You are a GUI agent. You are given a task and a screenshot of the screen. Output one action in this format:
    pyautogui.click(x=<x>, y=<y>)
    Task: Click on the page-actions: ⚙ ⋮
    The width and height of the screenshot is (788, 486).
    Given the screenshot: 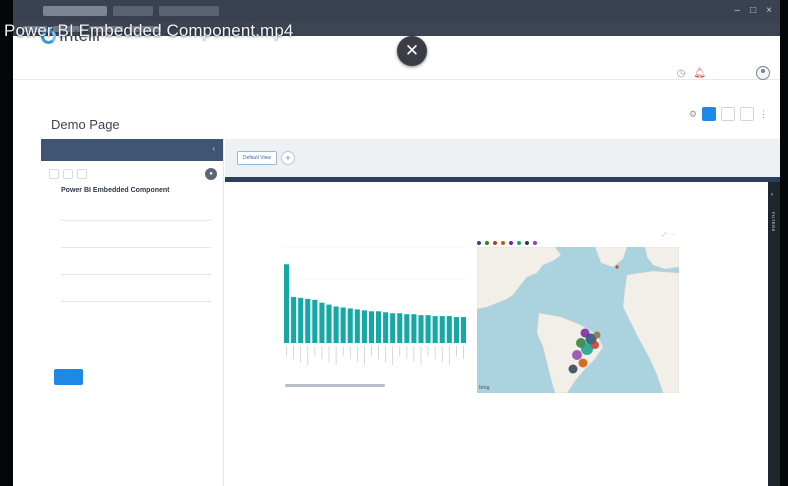 What is the action you would take?
    pyautogui.click(x=728, y=114)
    